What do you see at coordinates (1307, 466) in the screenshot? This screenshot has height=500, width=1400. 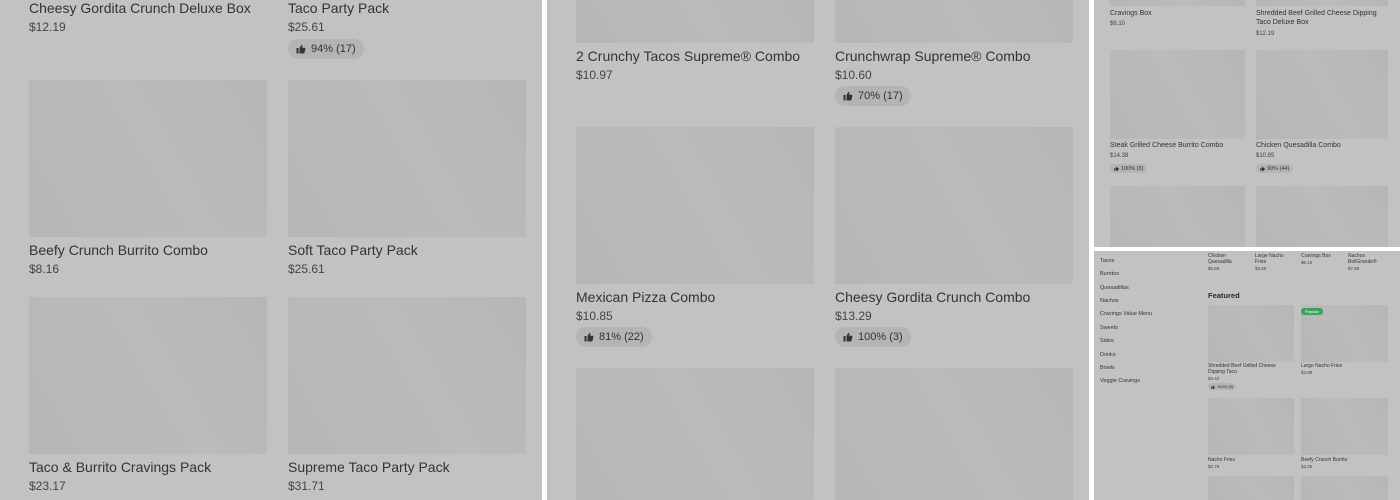 I see `item-price: $3.26` at bounding box center [1307, 466].